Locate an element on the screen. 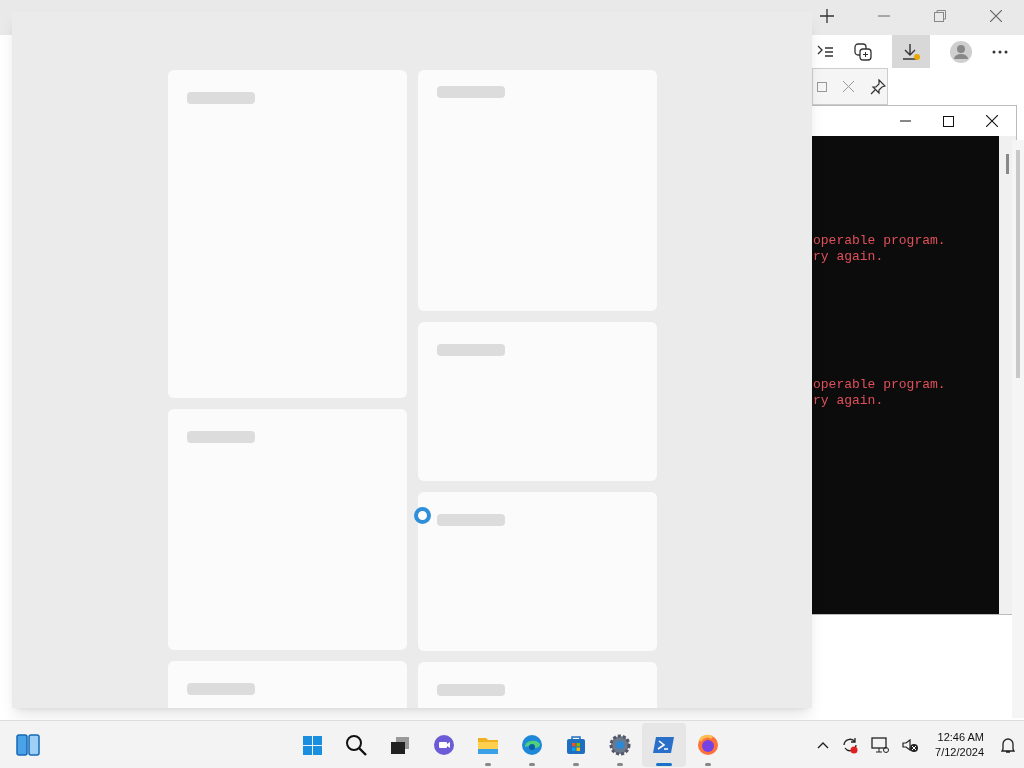  clock: 12:46 AM 7/12/2024 is located at coordinates (959, 744).